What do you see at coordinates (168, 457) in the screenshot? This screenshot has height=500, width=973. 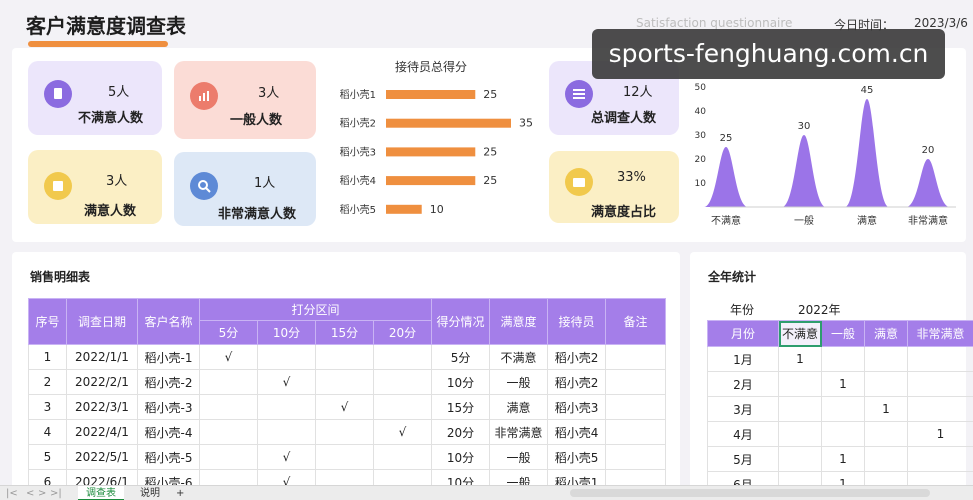 I see `cell-customer: 稻小壳-5` at bounding box center [168, 457].